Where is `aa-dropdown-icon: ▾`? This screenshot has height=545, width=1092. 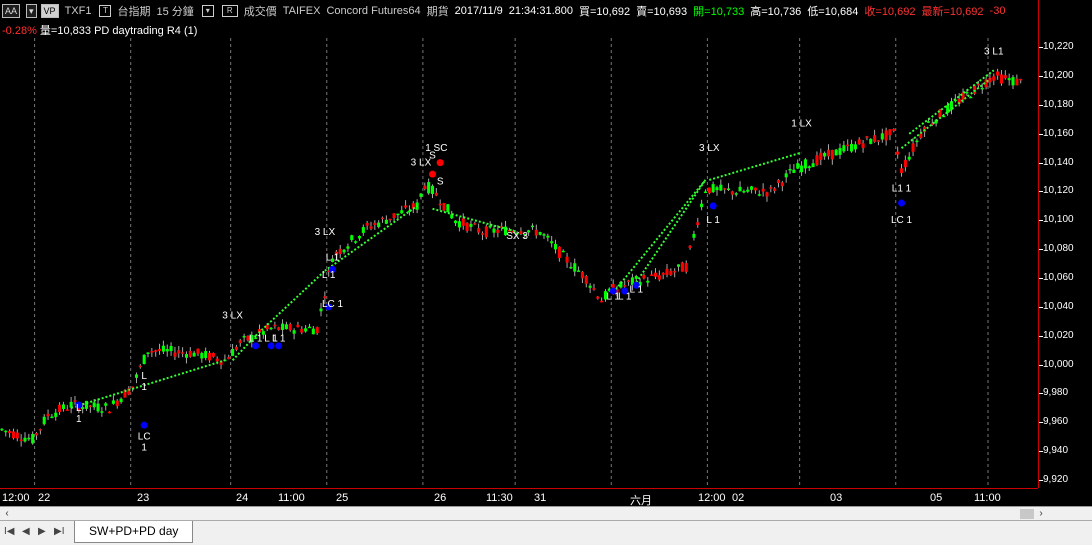
aa-dropdown-icon: ▾ is located at coordinates (31, 11).